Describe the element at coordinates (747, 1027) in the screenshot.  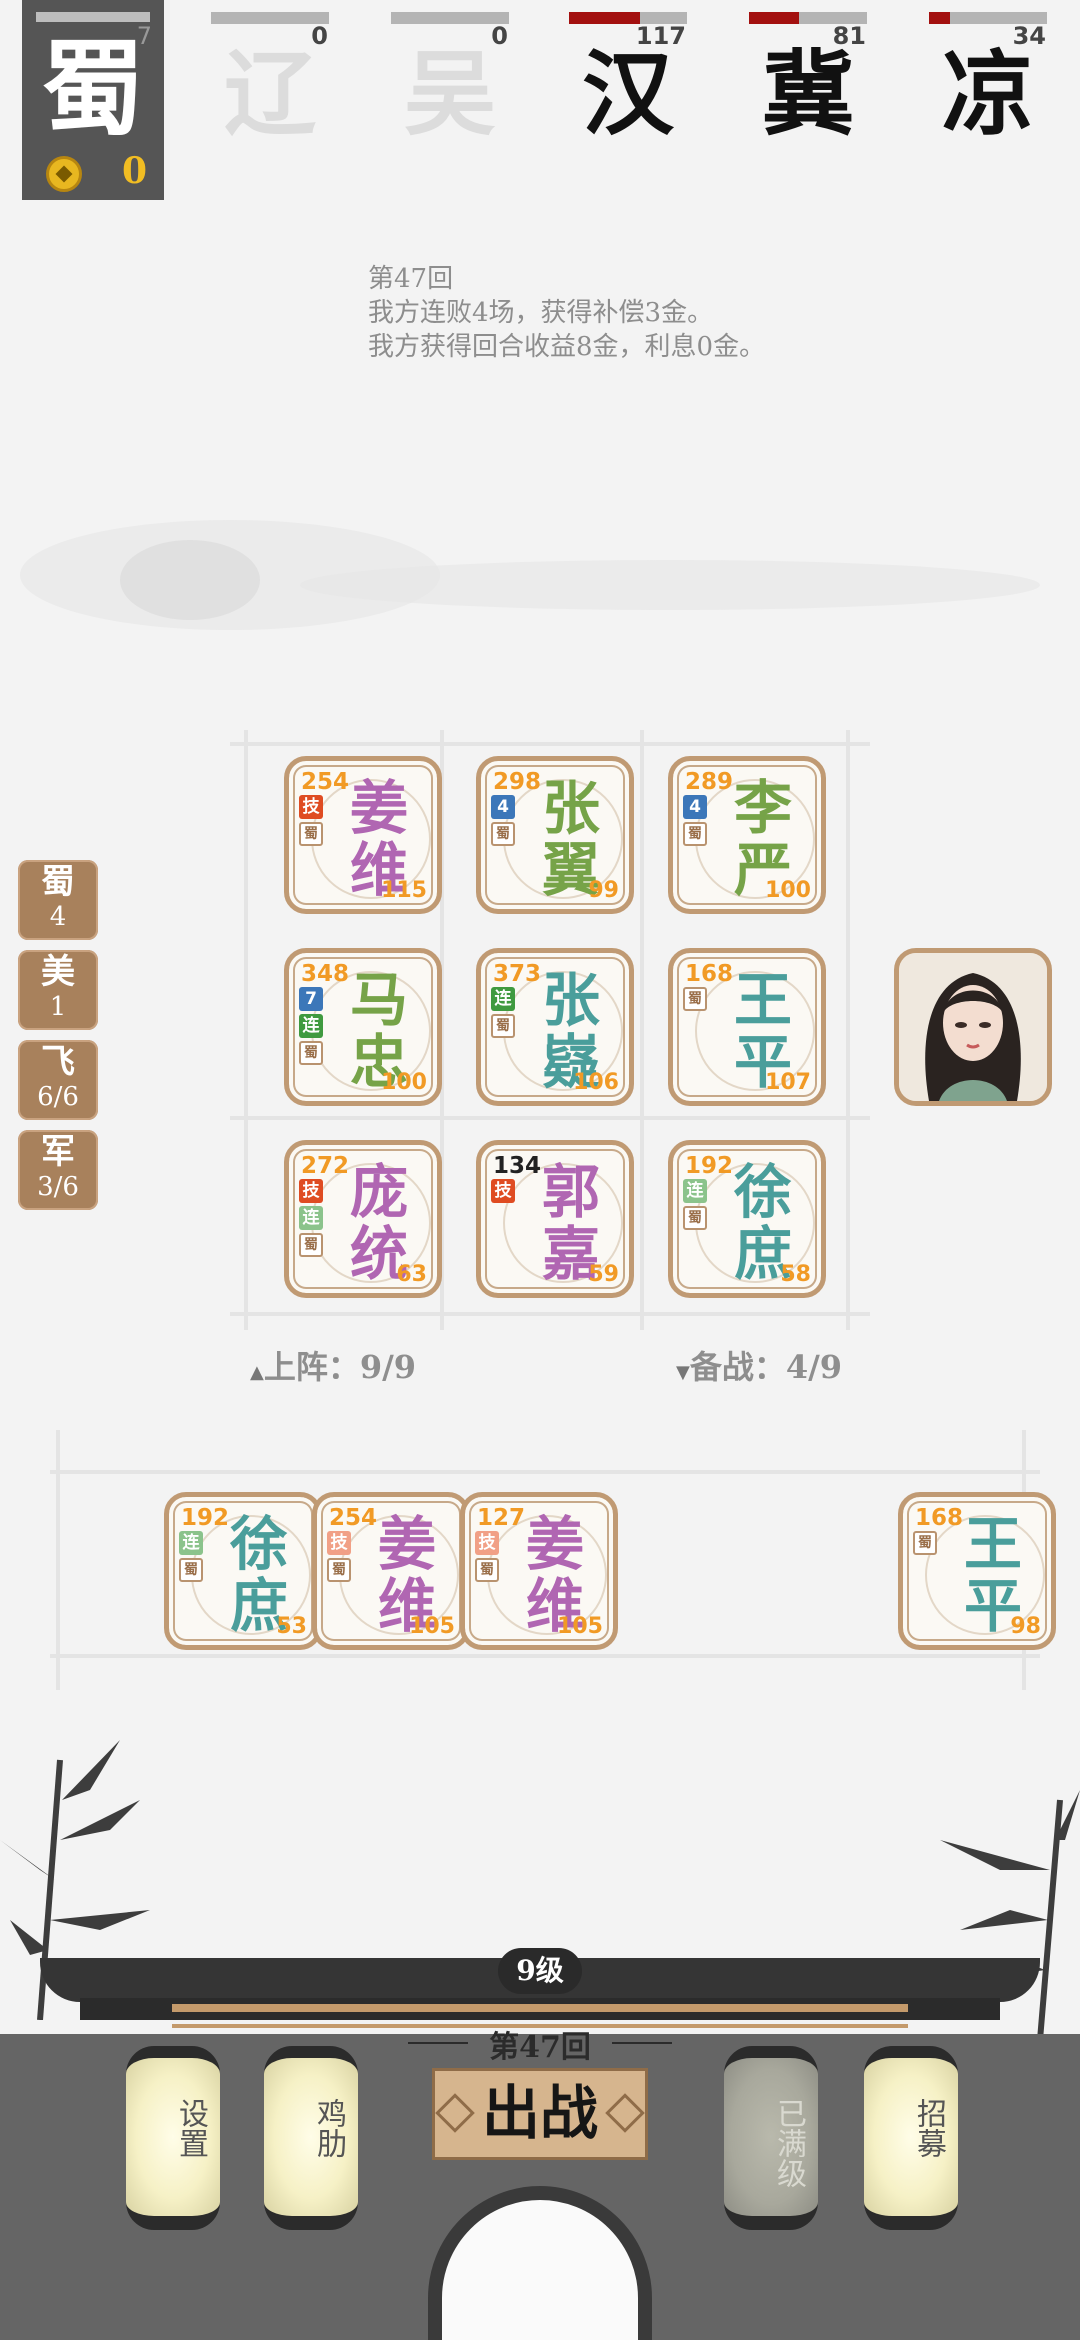
I see `unit-card: 168 蜀 王平 107` at that location.